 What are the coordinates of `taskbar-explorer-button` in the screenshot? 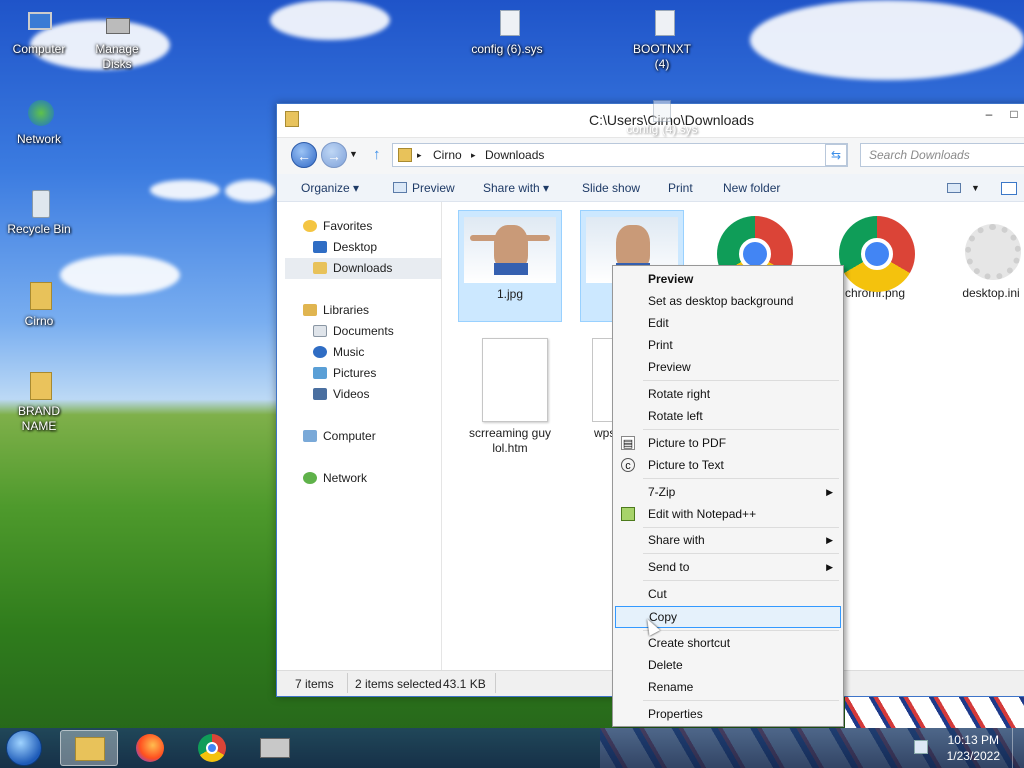 It's located at (89, 748).